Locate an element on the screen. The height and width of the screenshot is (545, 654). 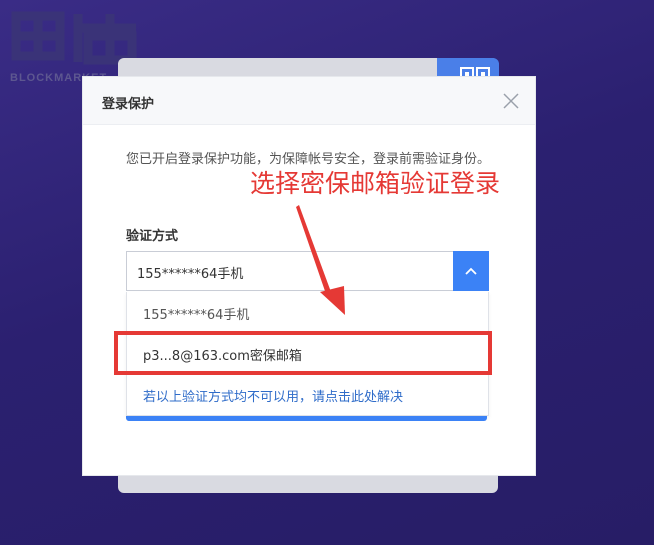
close-icon is located at coordinates (511, 101).